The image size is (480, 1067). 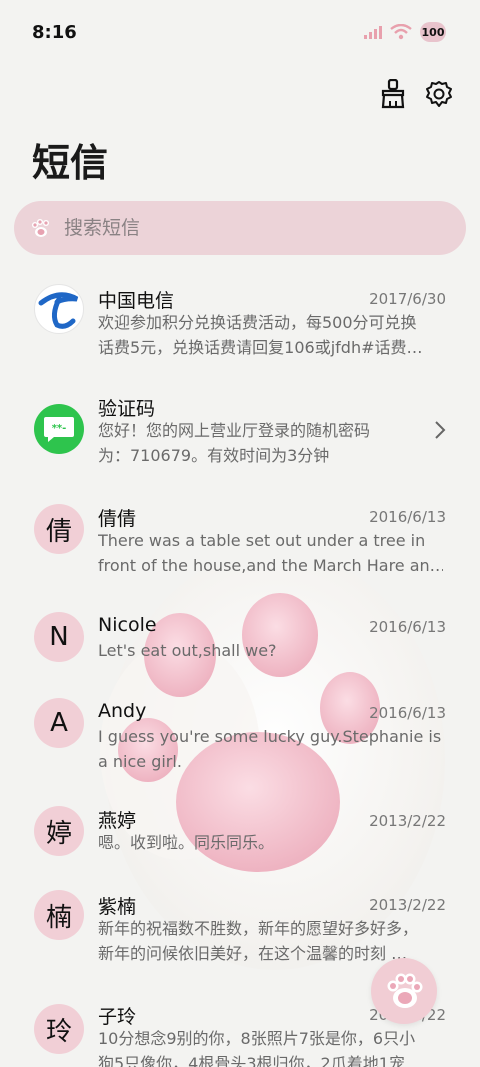 I want to click on avatar: 倩, so click(x=59, y=529).